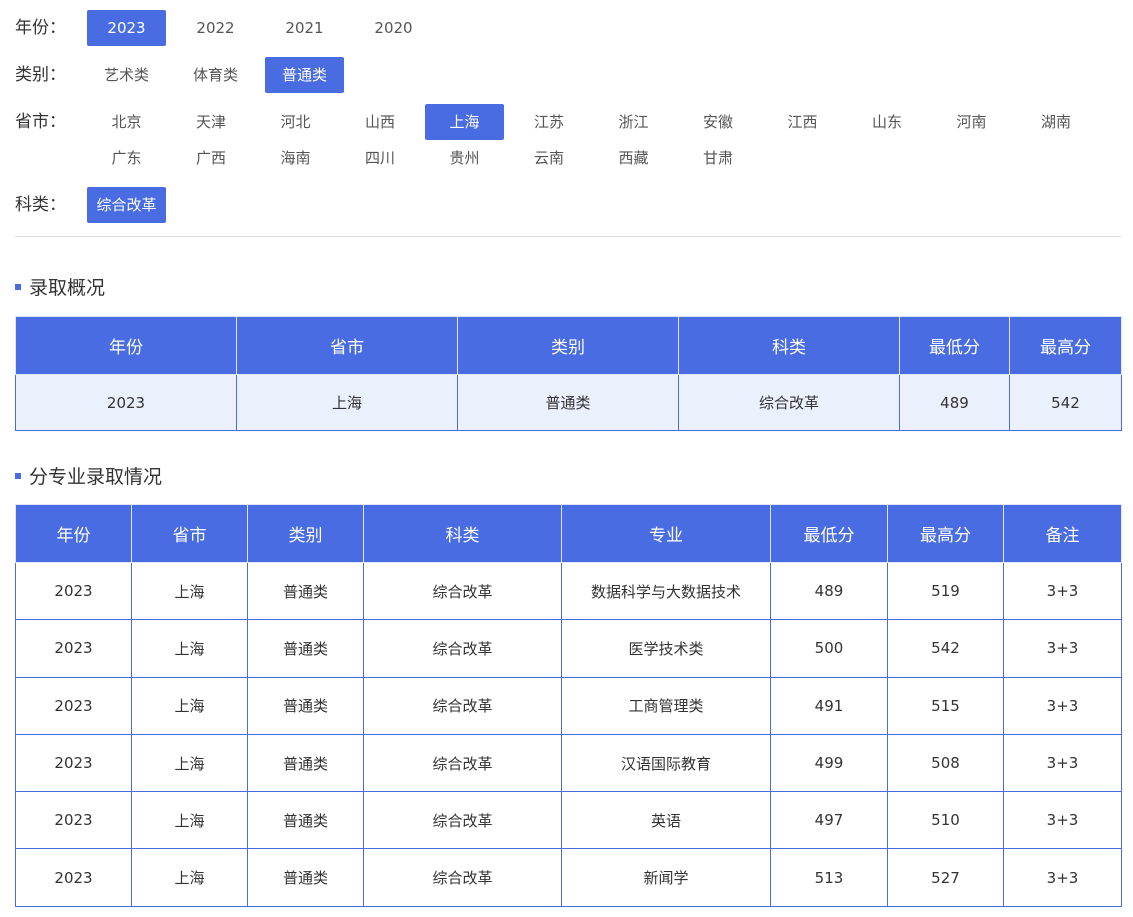  What do you see at coordinates (295, 122) in the screenshot?
I see `province-option: 河北` at bounding box center [295, 122].